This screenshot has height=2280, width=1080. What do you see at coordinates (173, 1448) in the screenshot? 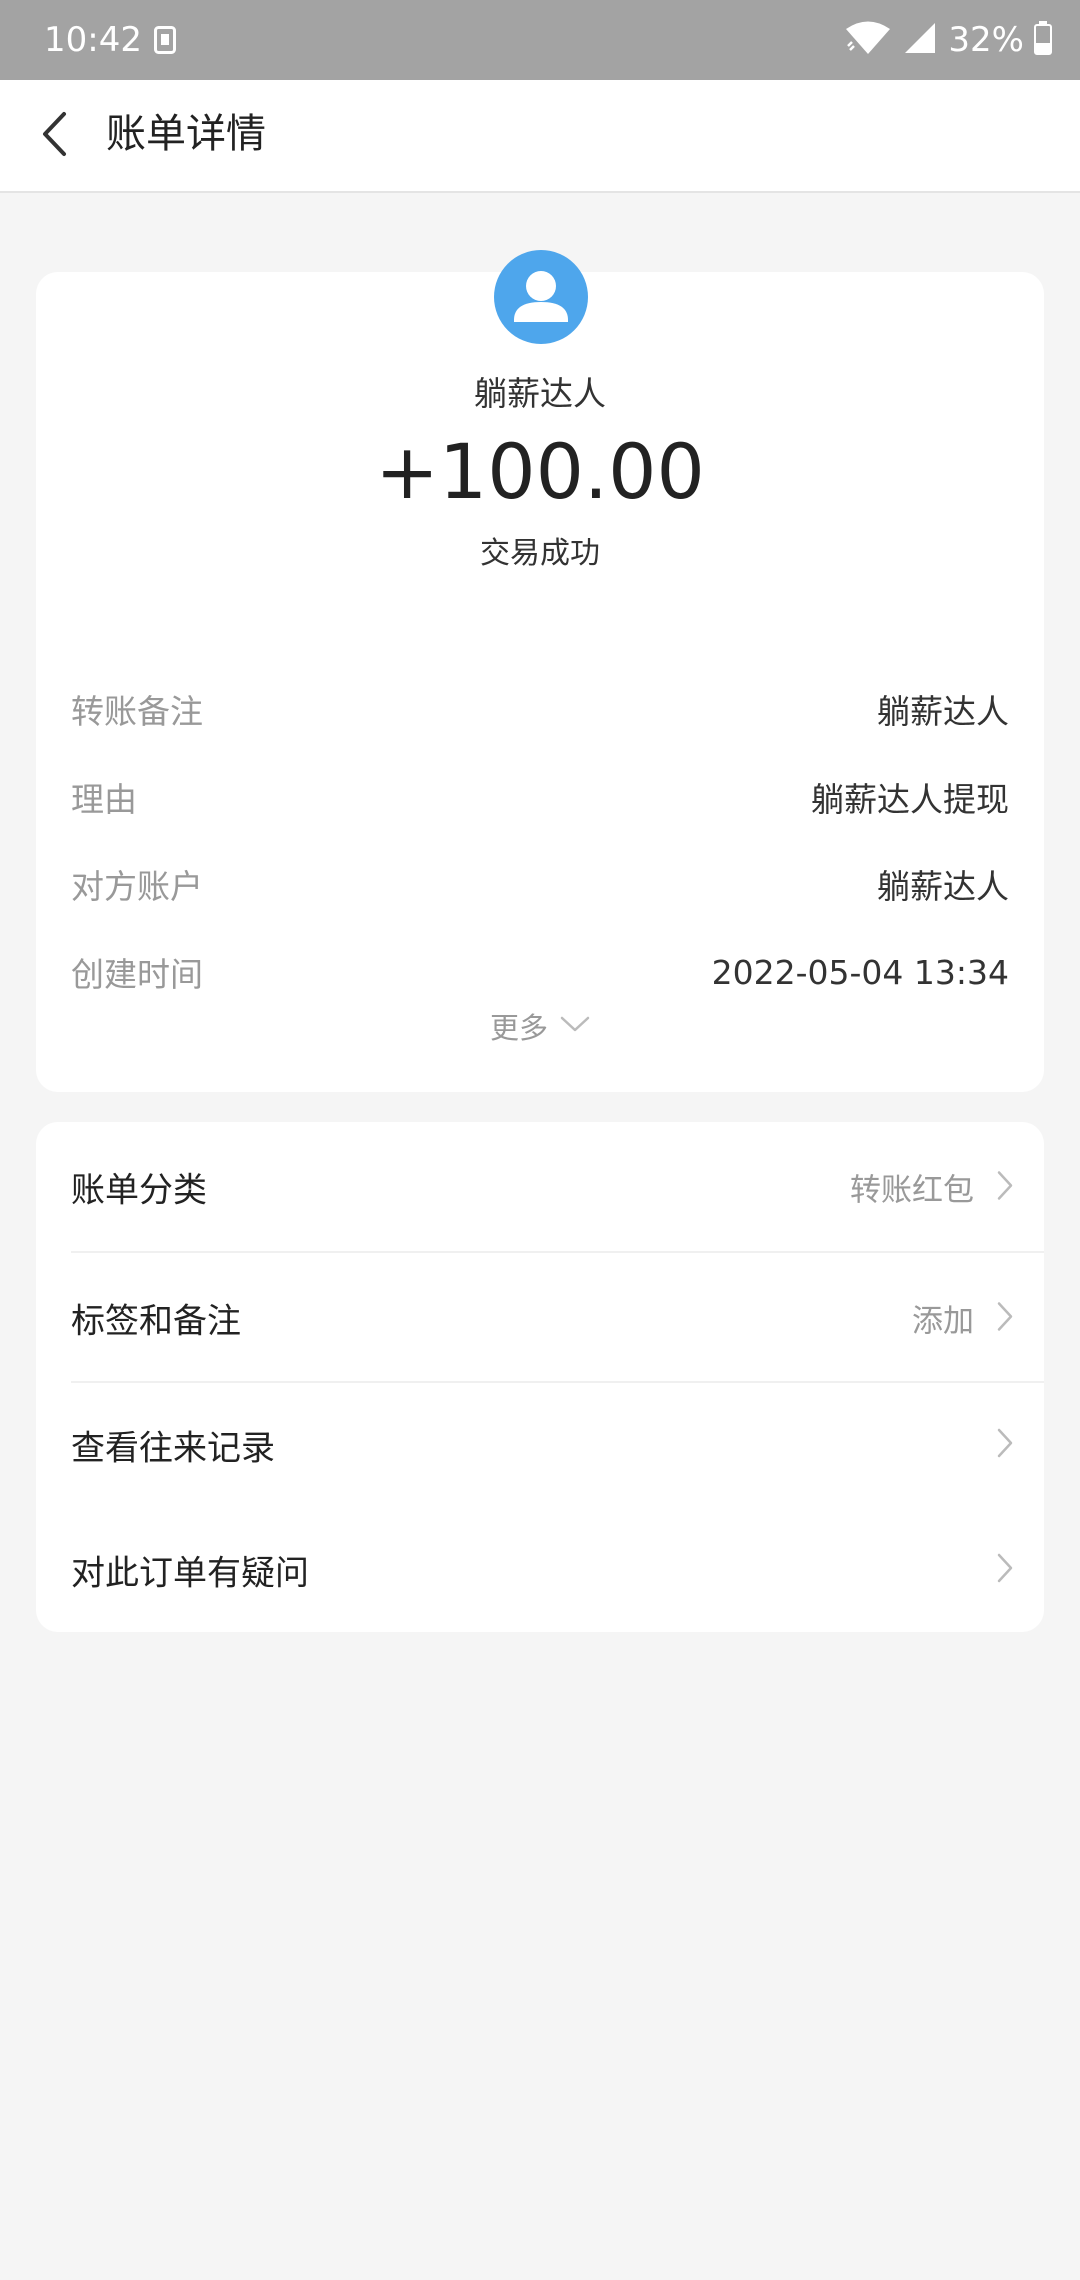
I see `menu-item-label: 查看往来记录` at bounding box center [173, 1448].